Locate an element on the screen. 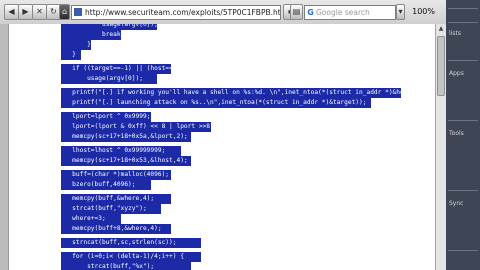  code-line: buff=(char *)malloc(4096); is located at coordinates (116, 175).